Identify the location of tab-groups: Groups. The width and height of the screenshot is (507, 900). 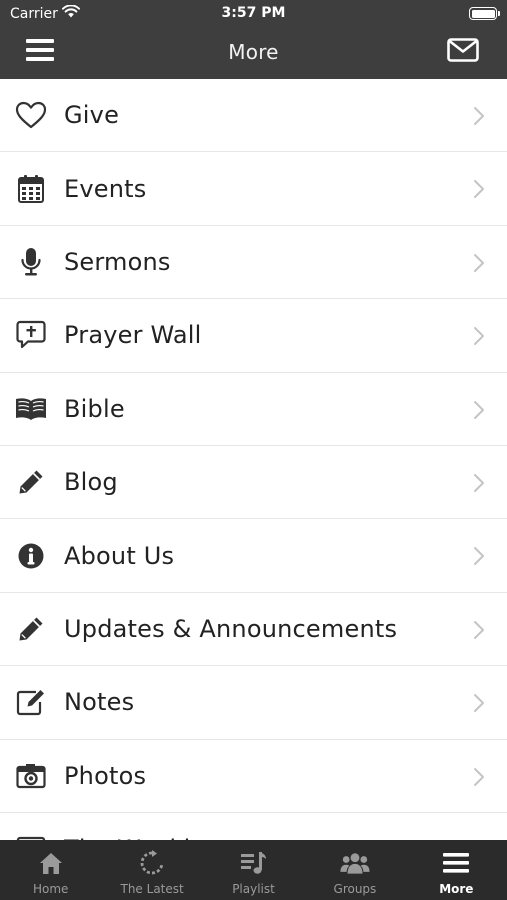
(354, 870).